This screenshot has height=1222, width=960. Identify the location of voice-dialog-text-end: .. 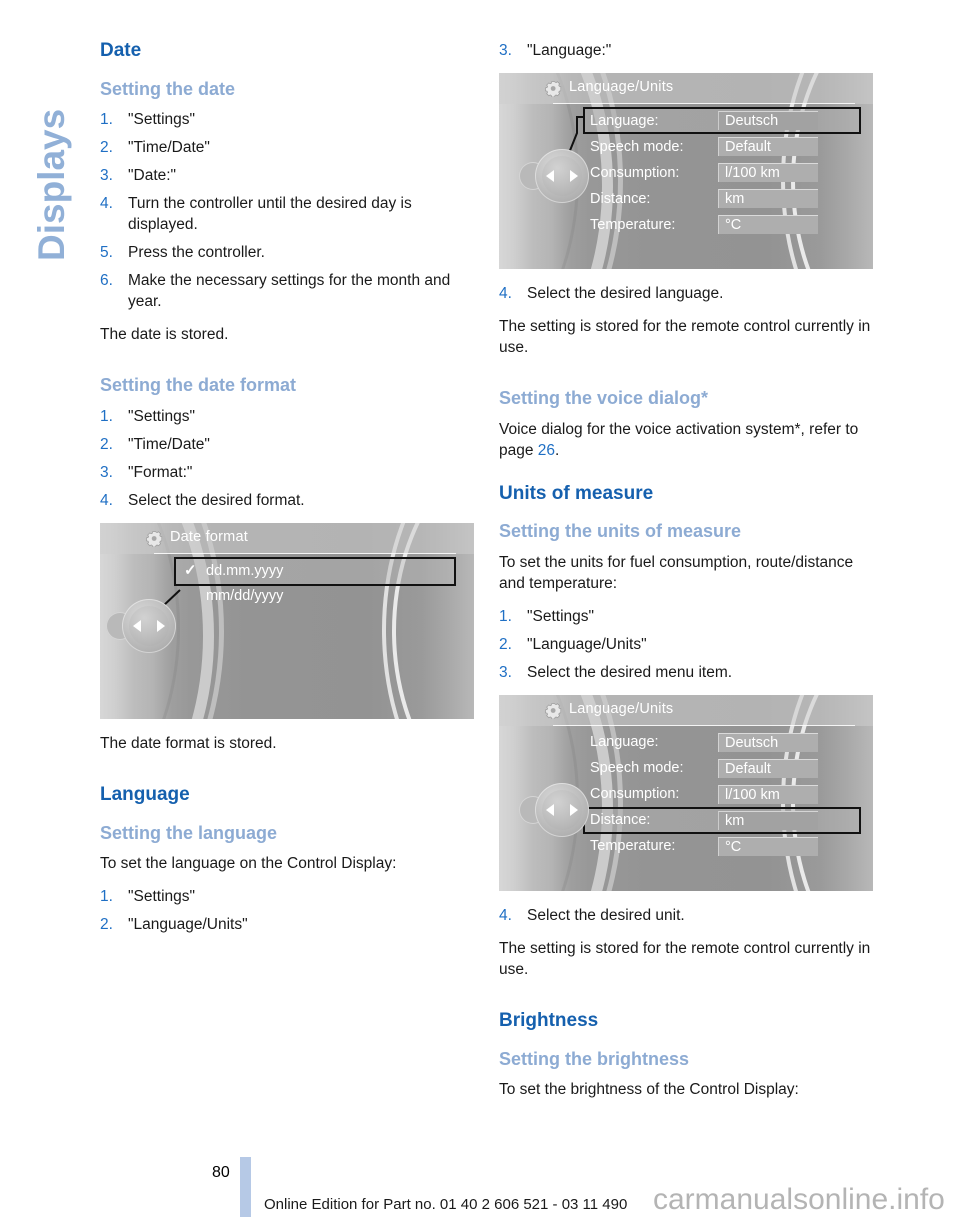
(557, 450).